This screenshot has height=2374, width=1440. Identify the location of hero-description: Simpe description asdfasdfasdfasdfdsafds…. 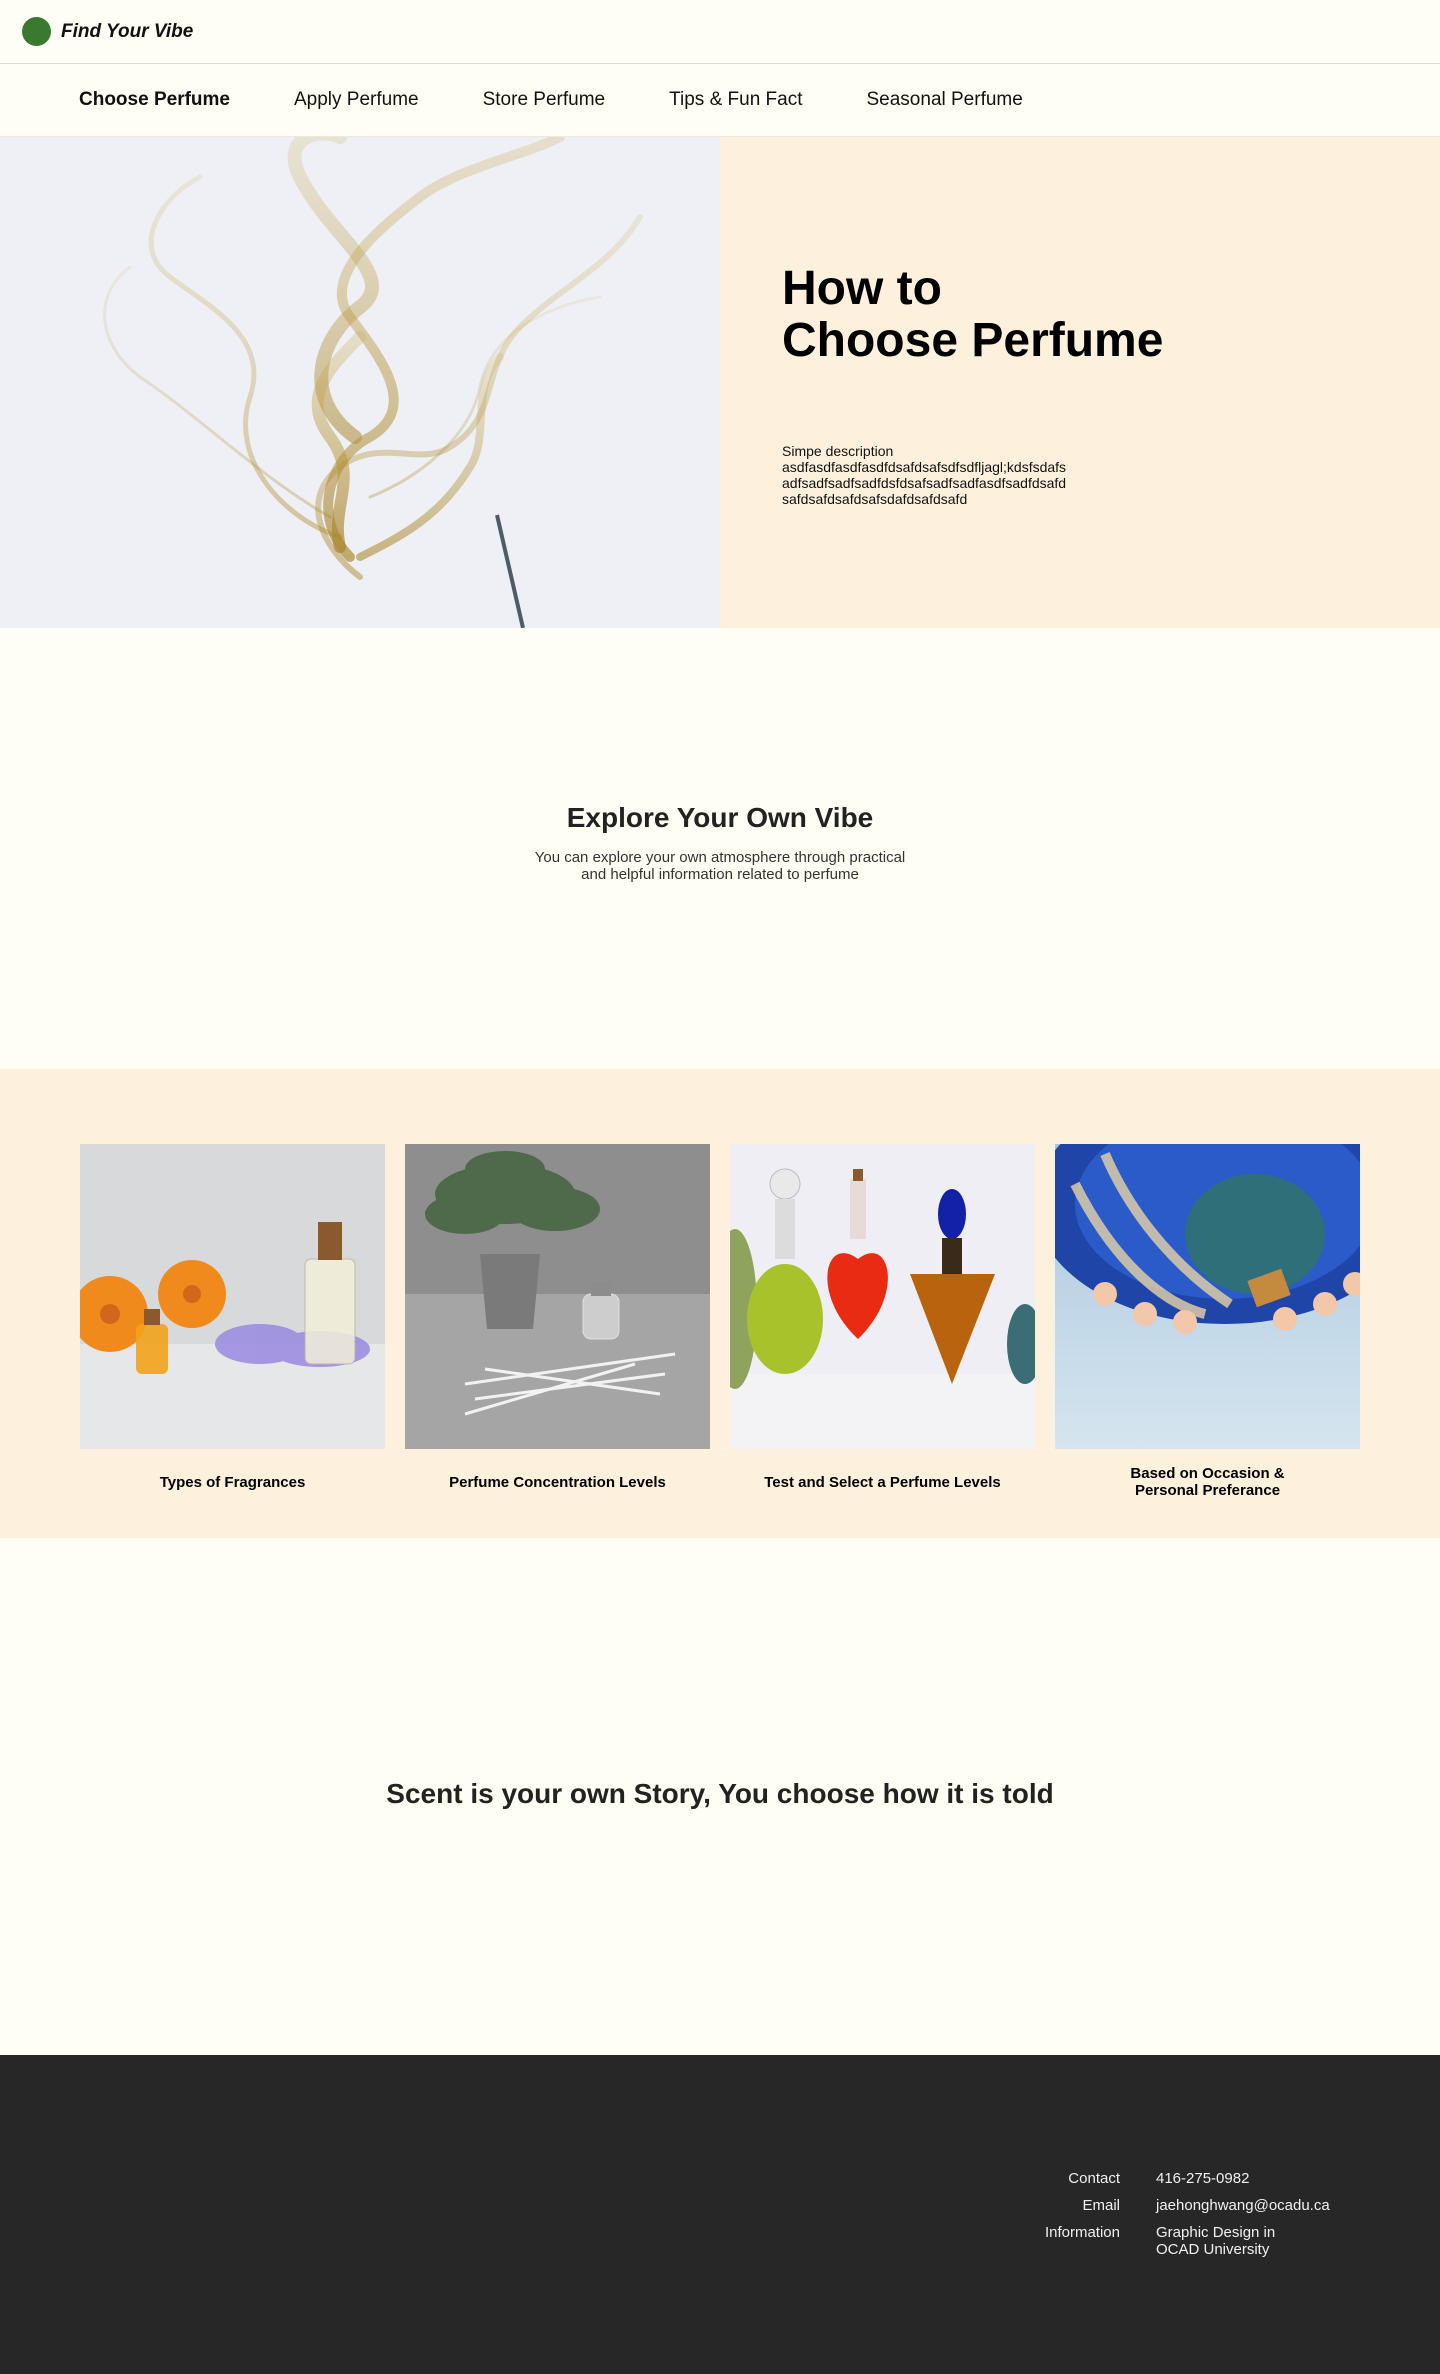
(924, 475).